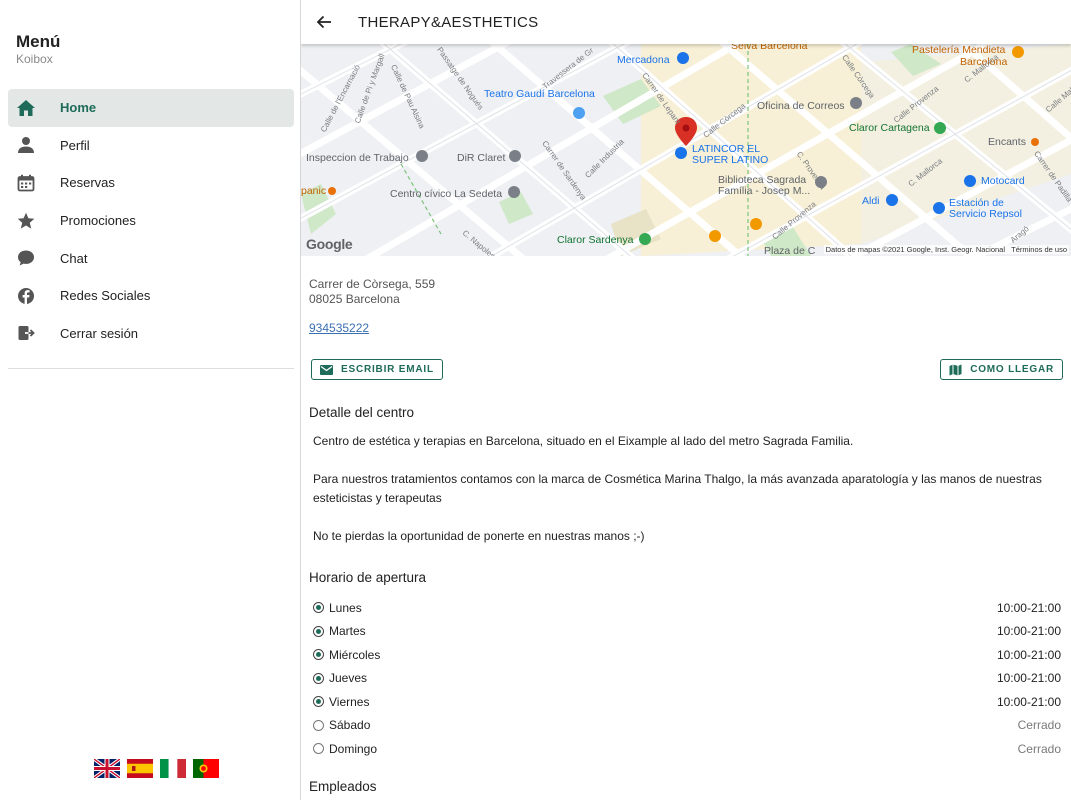 This screenshot has height=800, width=1071. What do you see at coordinates (1003, 181) in the screenshot?
I see `map-label: Motocard` at bounding box center [1003, 181].